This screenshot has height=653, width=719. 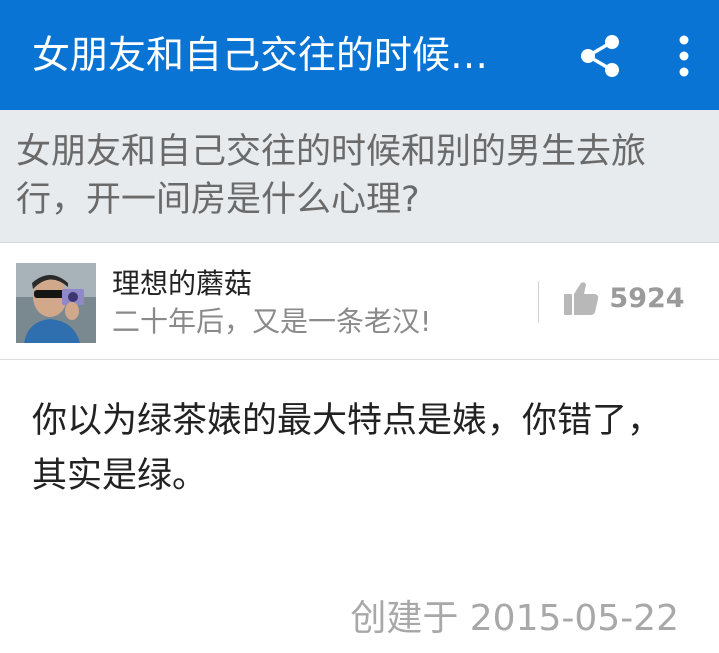 What do you see at coordinates (514, 618) in the screenshot?
I see `created-date: 创建于 2015-05-22` at bounding box center [514, 618].